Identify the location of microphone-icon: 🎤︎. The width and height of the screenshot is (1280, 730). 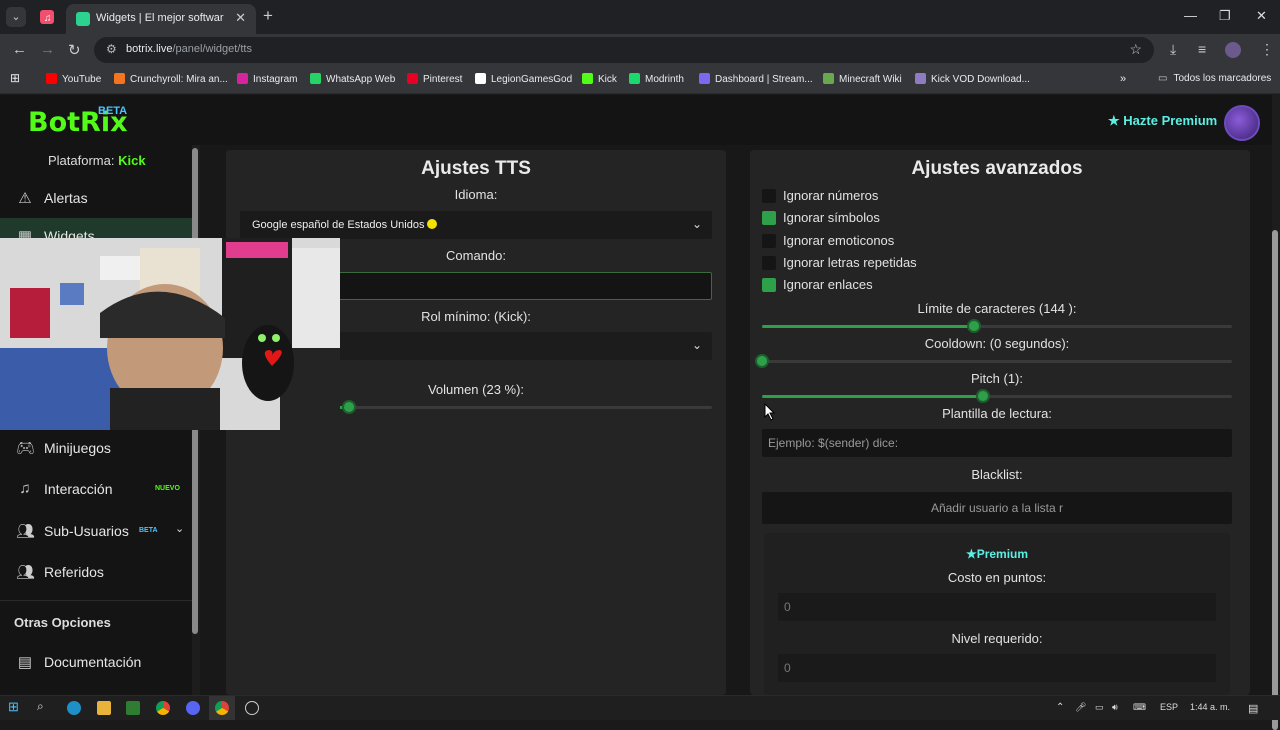
(1080, 707).